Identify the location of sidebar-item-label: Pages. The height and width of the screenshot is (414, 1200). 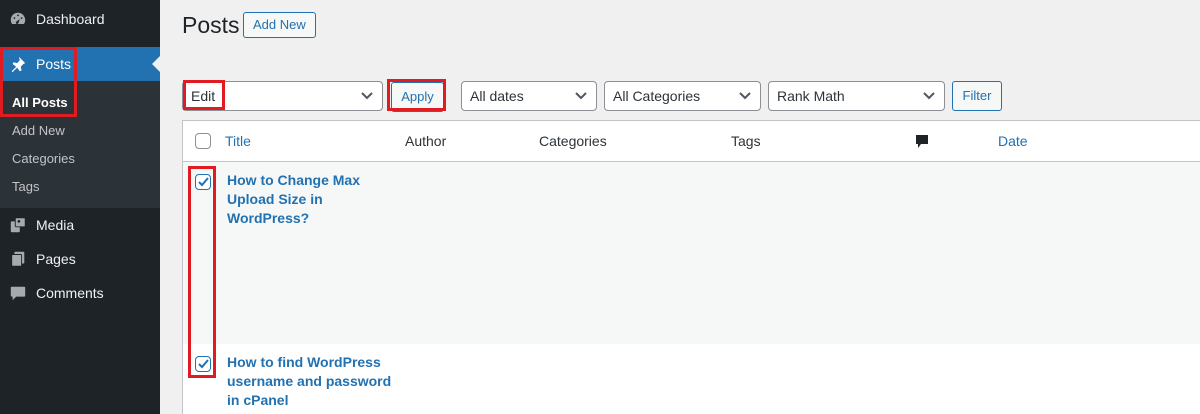
(56, 259).